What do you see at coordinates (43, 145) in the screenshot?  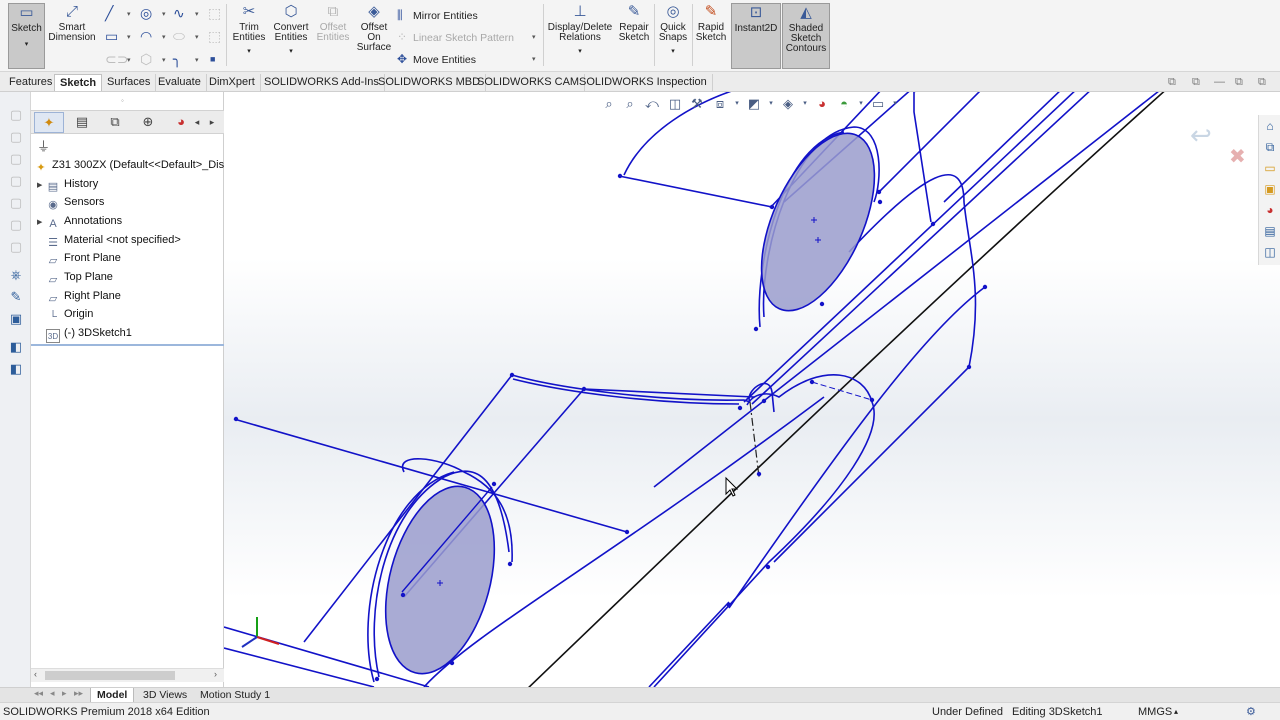 I see `filter-icon: ⏚` at bounding box center [43, 145].